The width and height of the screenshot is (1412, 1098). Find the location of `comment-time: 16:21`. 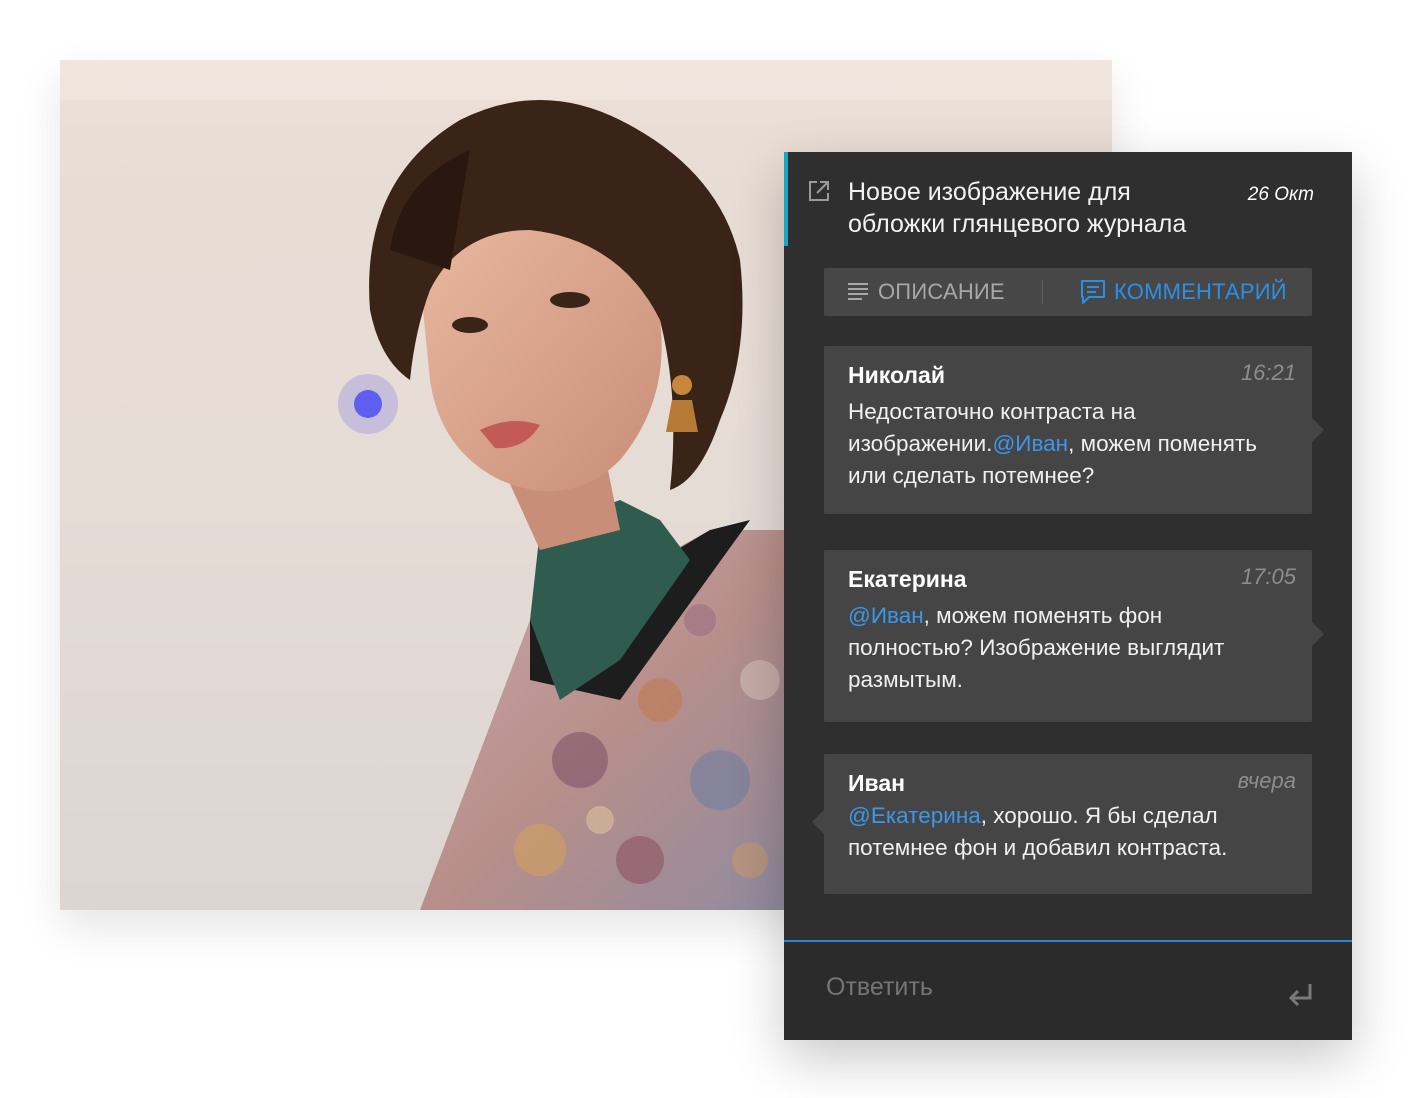

comment-time: 16:21 is located at coordinates (1268, 372).